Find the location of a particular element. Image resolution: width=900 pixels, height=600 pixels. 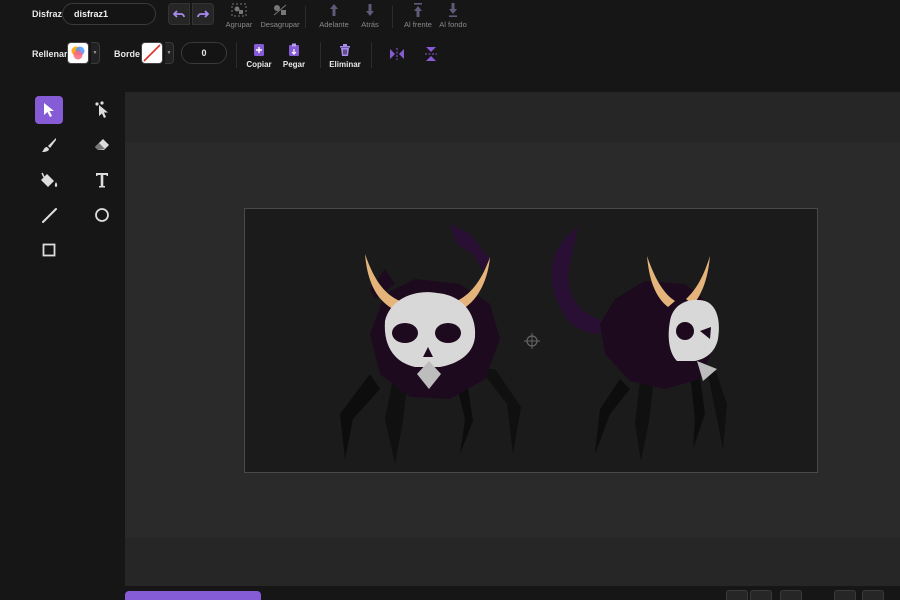

backward-label: Atrás is located at coordinates (370, 24).